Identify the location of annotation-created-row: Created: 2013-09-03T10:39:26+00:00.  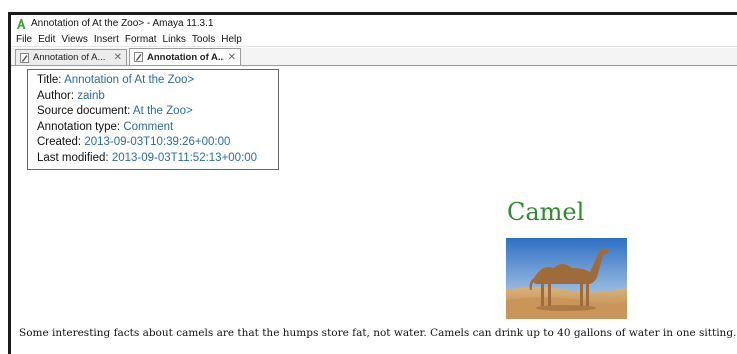
(157, 143).